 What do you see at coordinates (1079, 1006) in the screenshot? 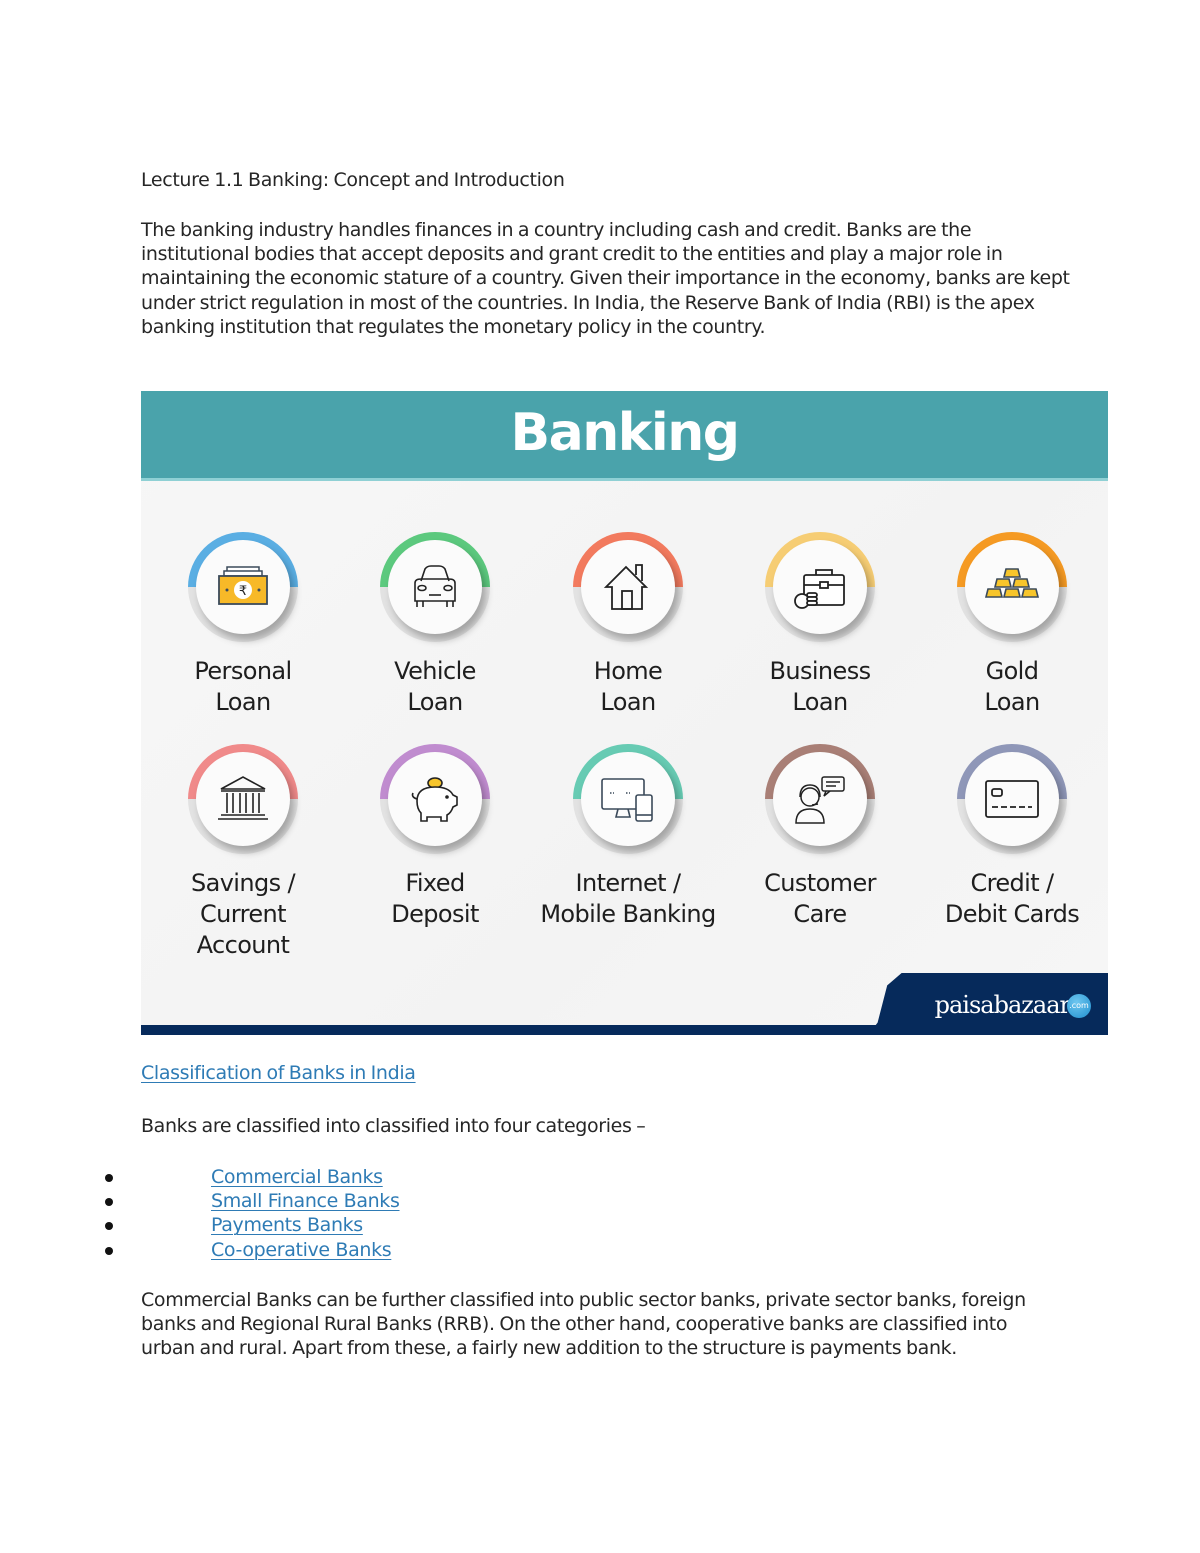
I see `brand-badge-icon: .com` at bounding box center [1079, 1006].